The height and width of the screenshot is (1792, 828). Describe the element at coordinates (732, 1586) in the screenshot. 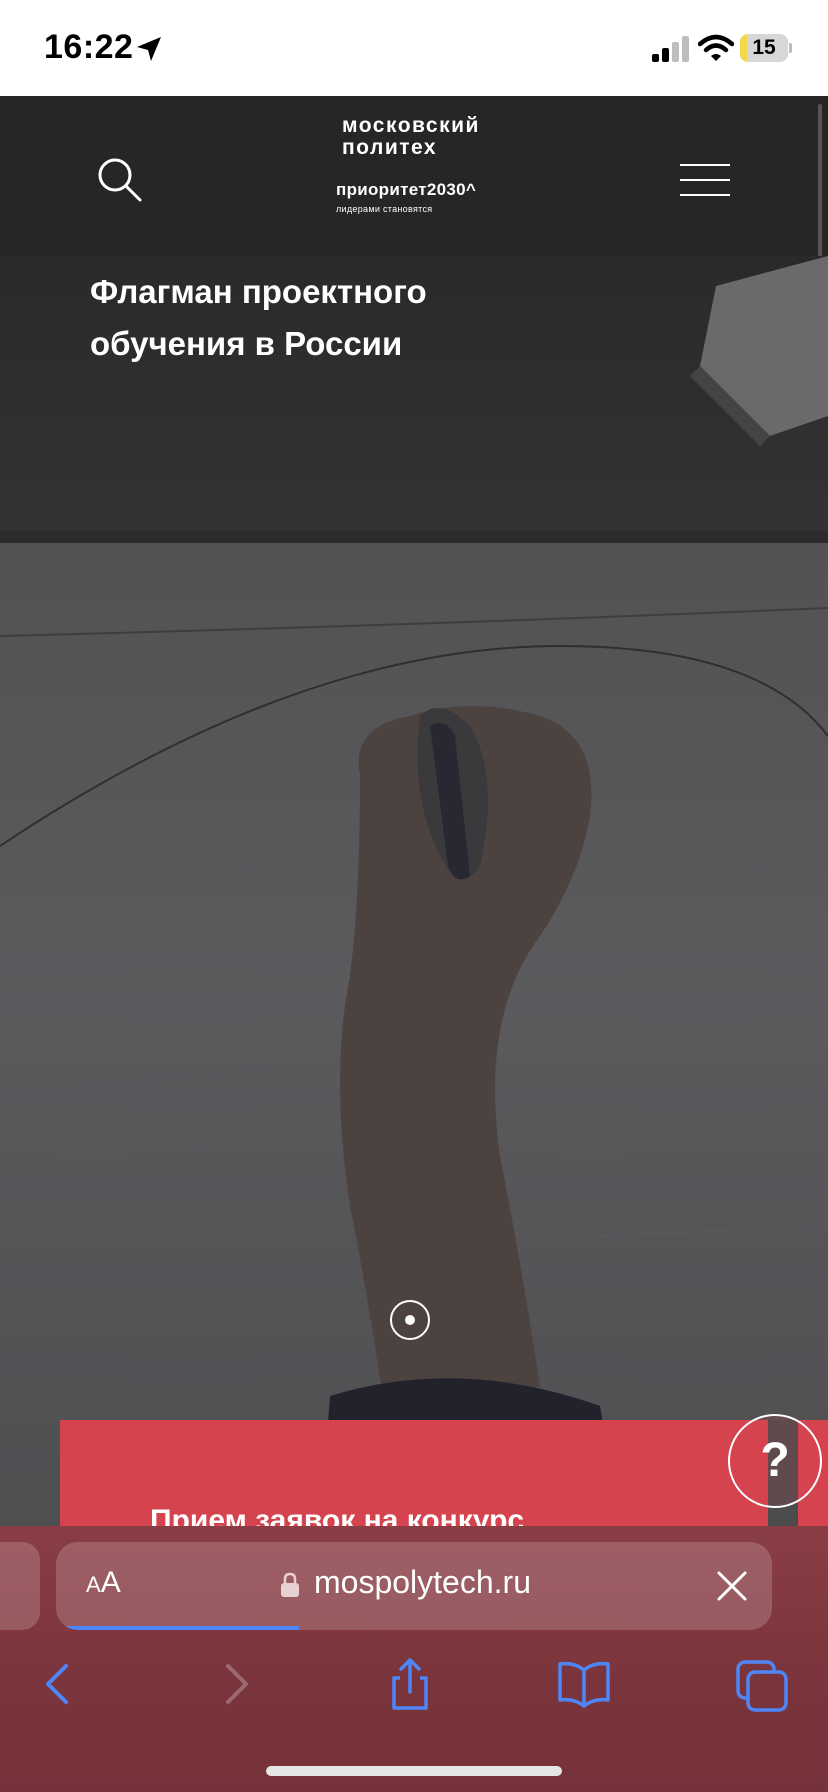

I see `close-icon` at that location.